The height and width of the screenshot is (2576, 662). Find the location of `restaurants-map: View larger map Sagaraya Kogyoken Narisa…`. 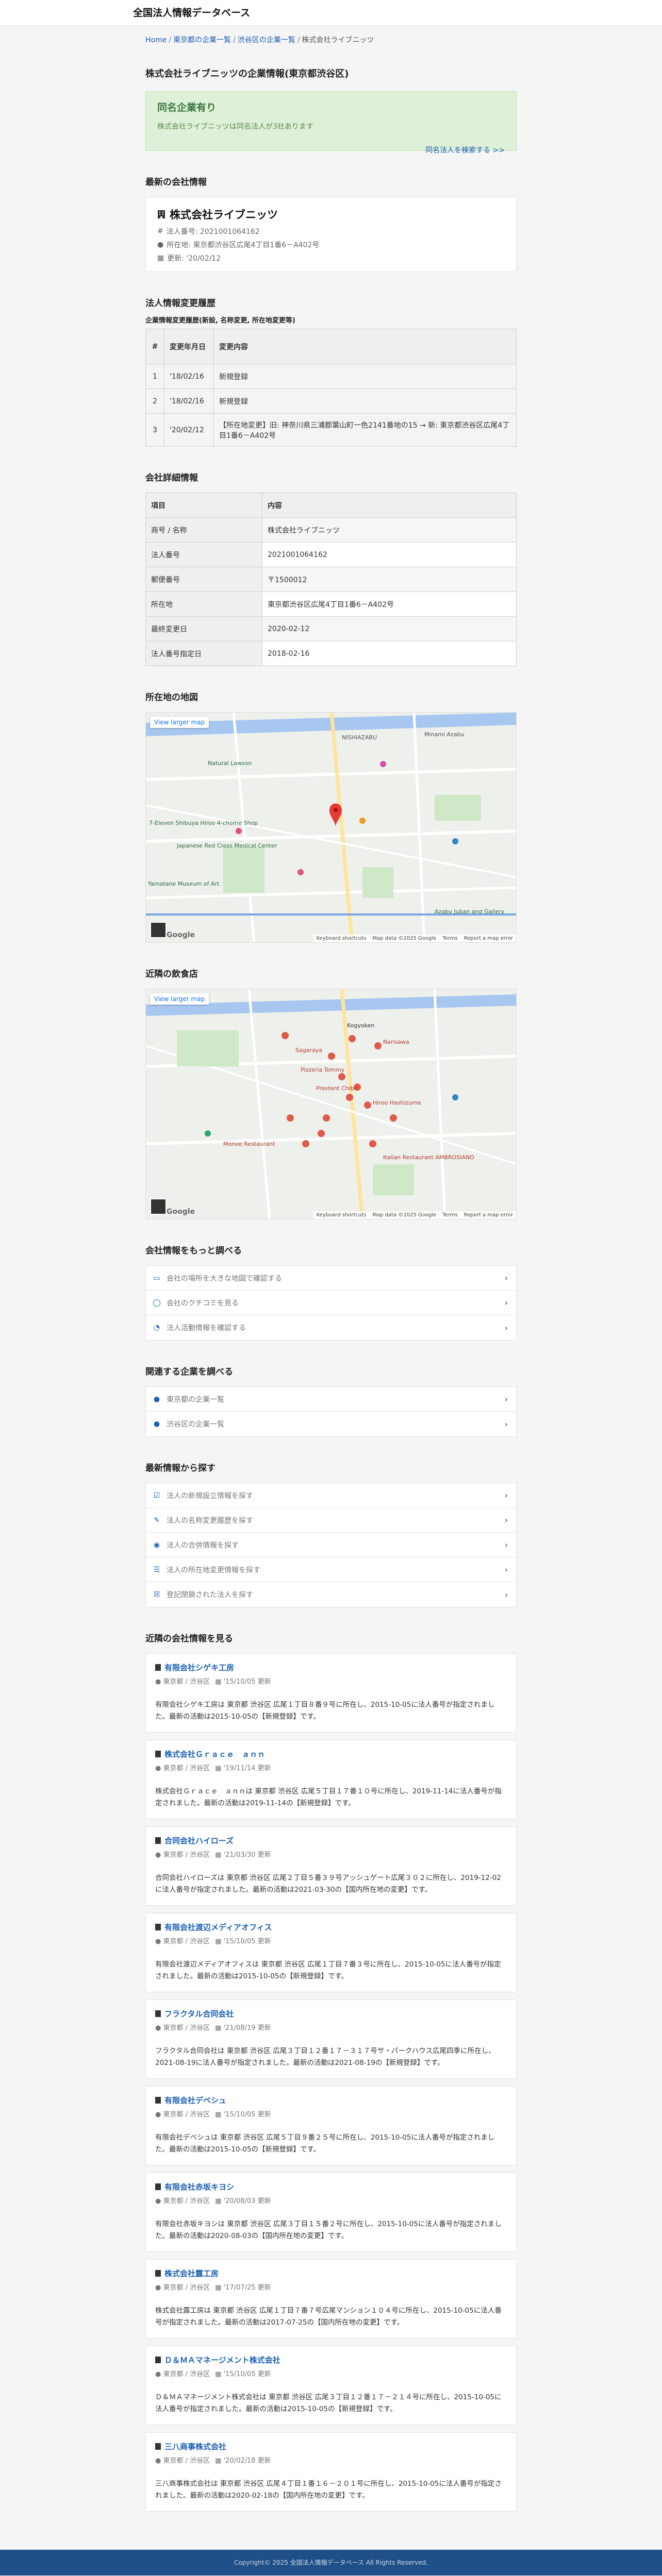

restaurants-map: View larger map Sagaraya Kogyoken Narisa… is located at coordinates (331, 1104).